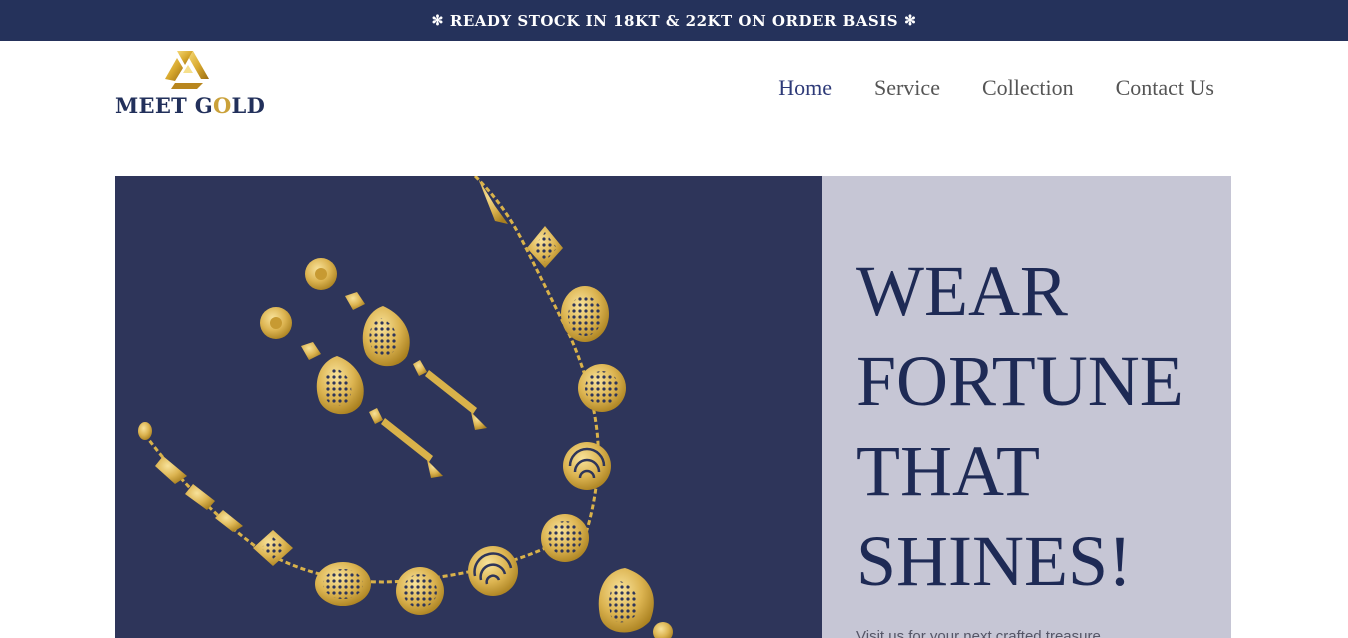  What do you see at coordinates (1020, 381) in the screenshot?
I see `hero-title-line: FORTUNE` at bounding box center [1020, 381].